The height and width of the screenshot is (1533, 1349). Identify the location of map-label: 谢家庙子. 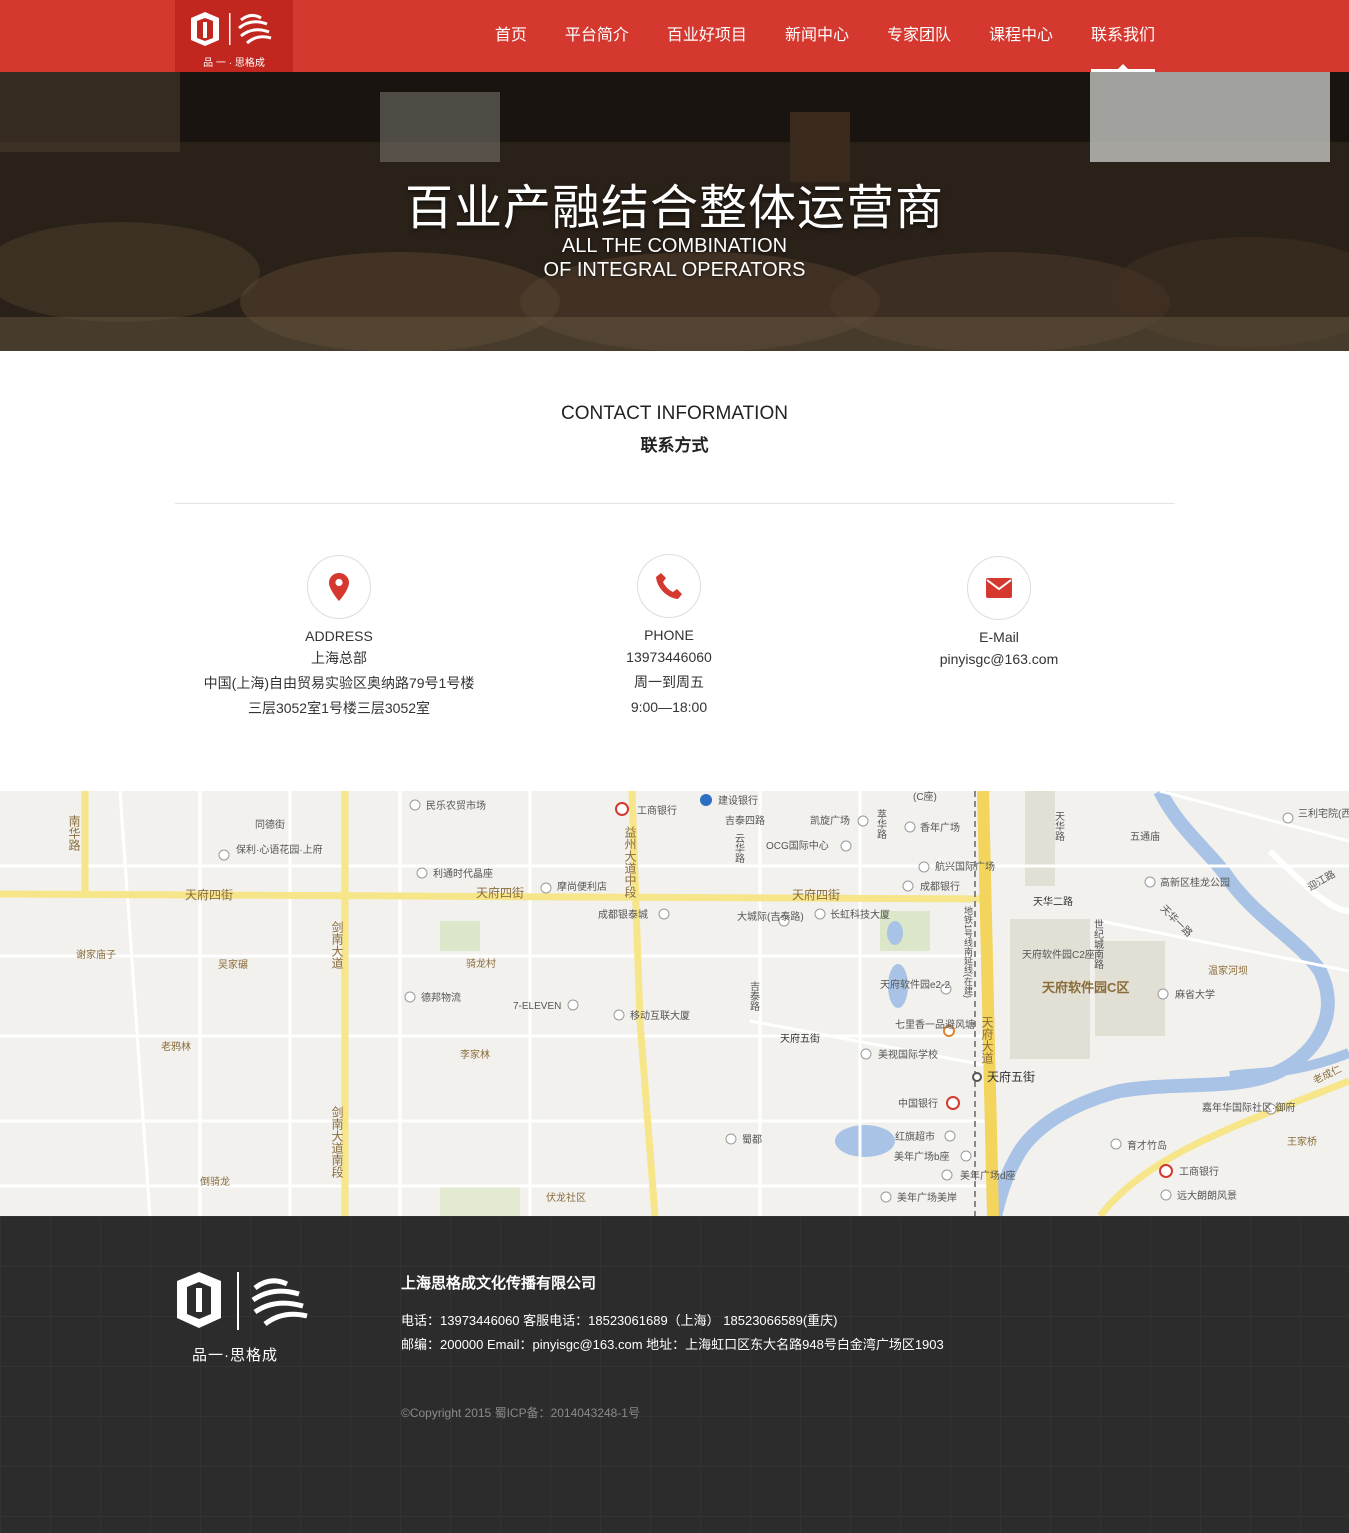
(96, 954).